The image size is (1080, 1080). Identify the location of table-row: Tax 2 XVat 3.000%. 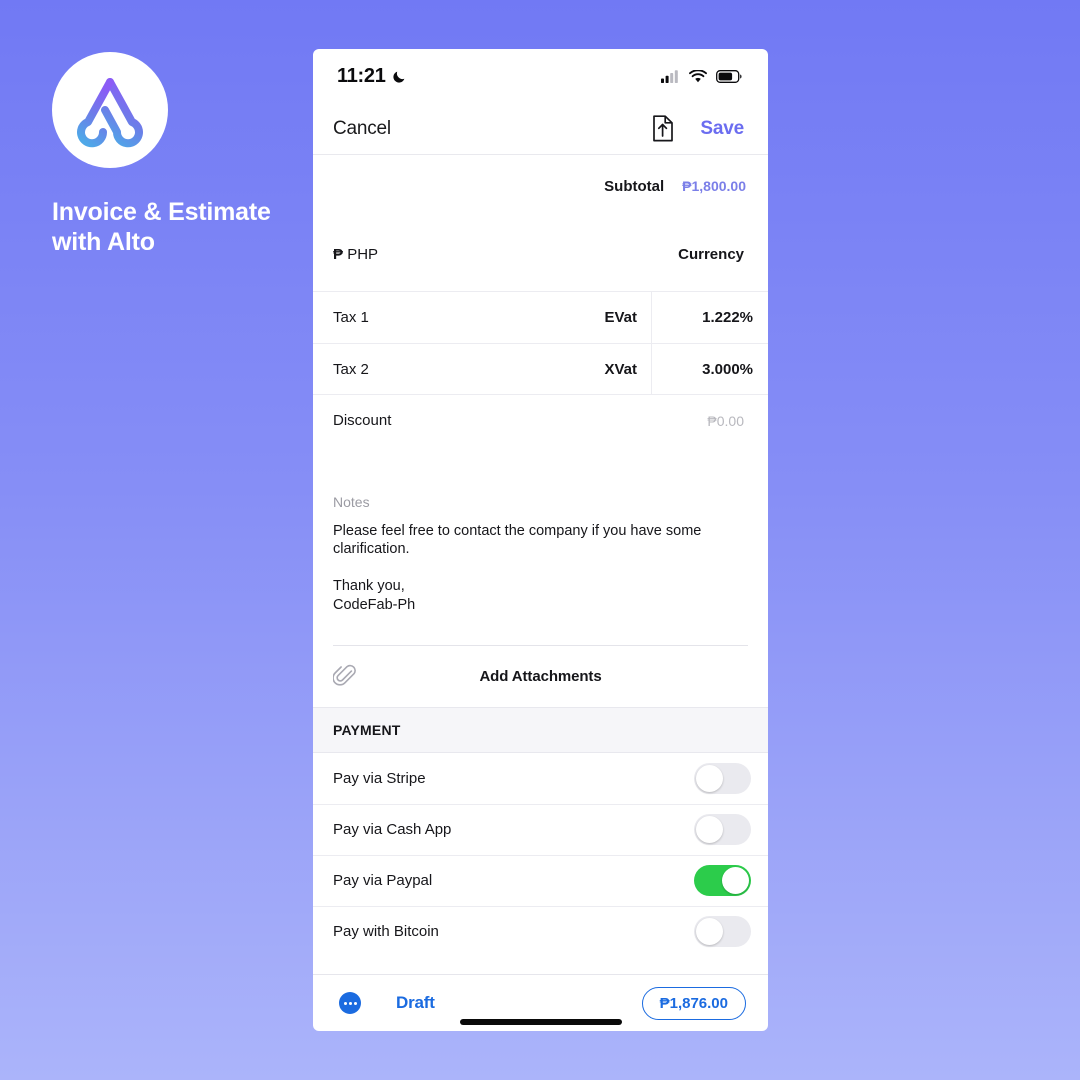
(540, 368).